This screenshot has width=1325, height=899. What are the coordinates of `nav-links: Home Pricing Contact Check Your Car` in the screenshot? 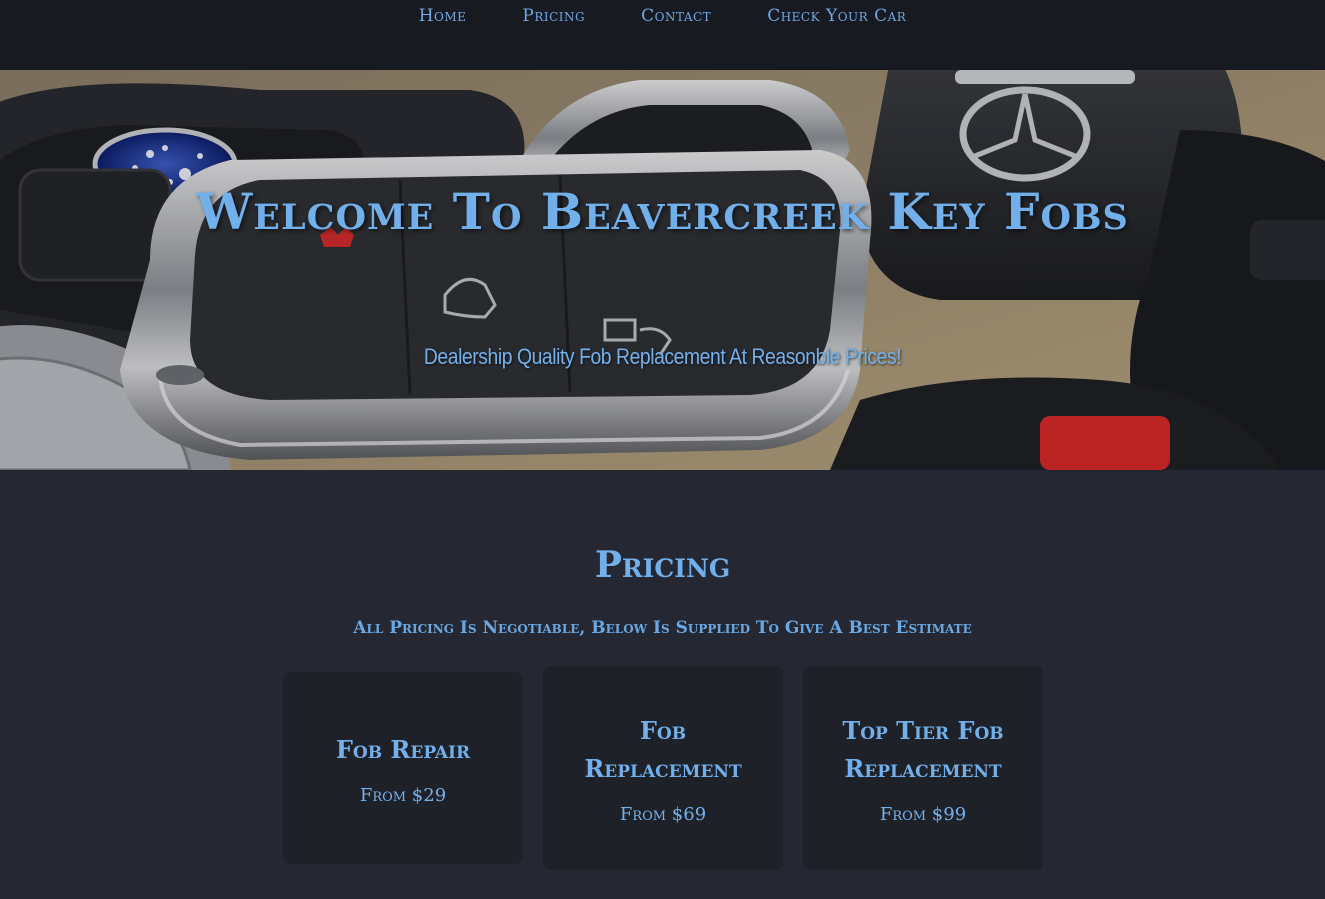 It's located at (662, 16).